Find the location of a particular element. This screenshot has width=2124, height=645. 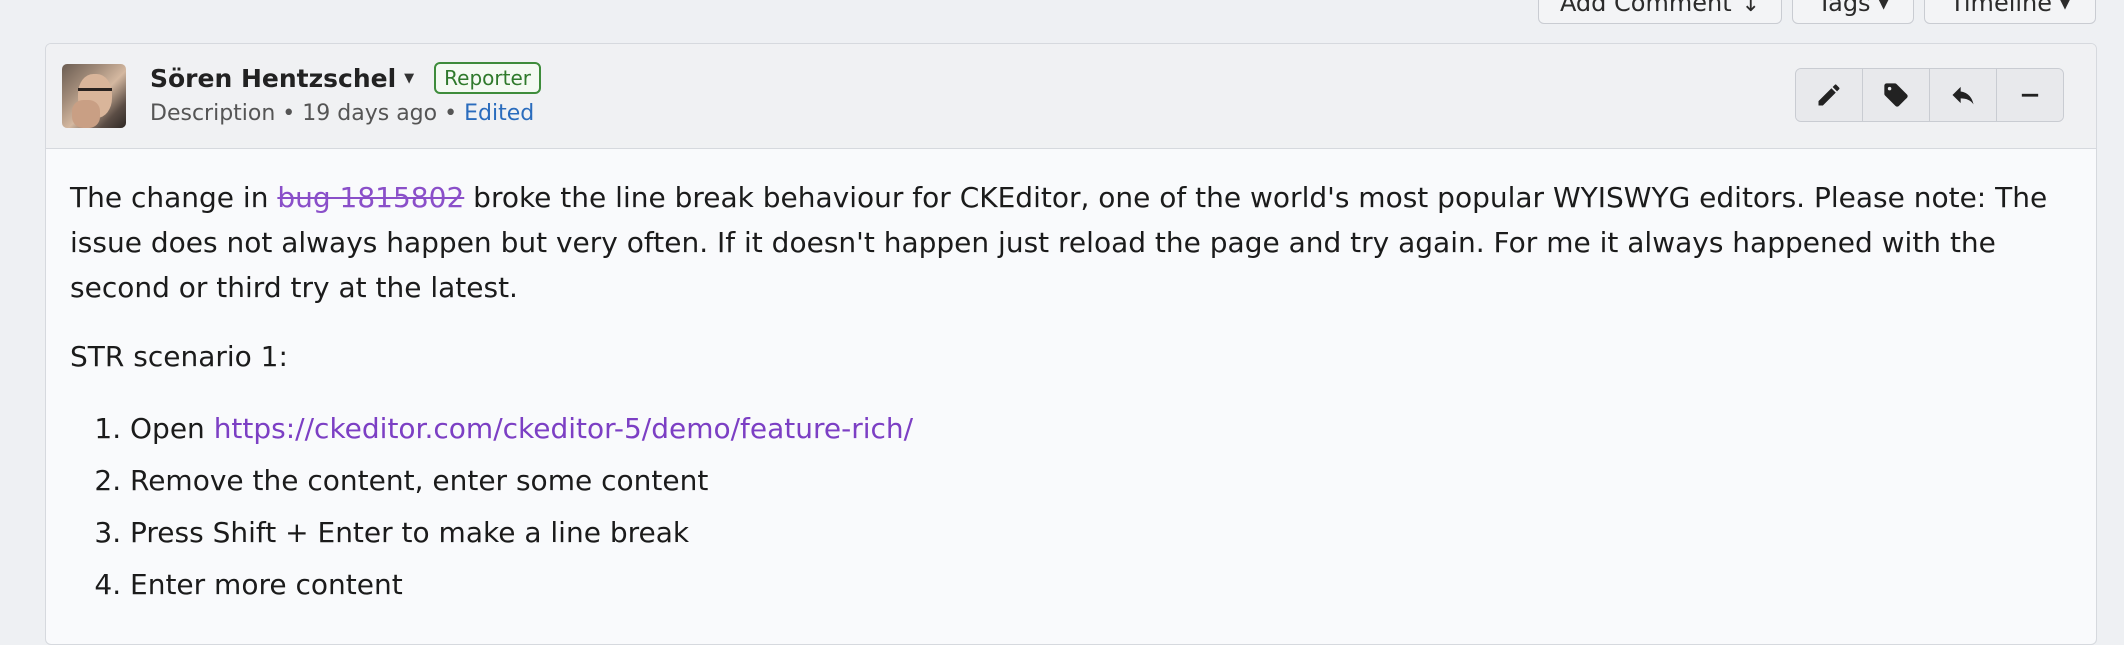

comment-actions is located at coordinates (1929, 95).